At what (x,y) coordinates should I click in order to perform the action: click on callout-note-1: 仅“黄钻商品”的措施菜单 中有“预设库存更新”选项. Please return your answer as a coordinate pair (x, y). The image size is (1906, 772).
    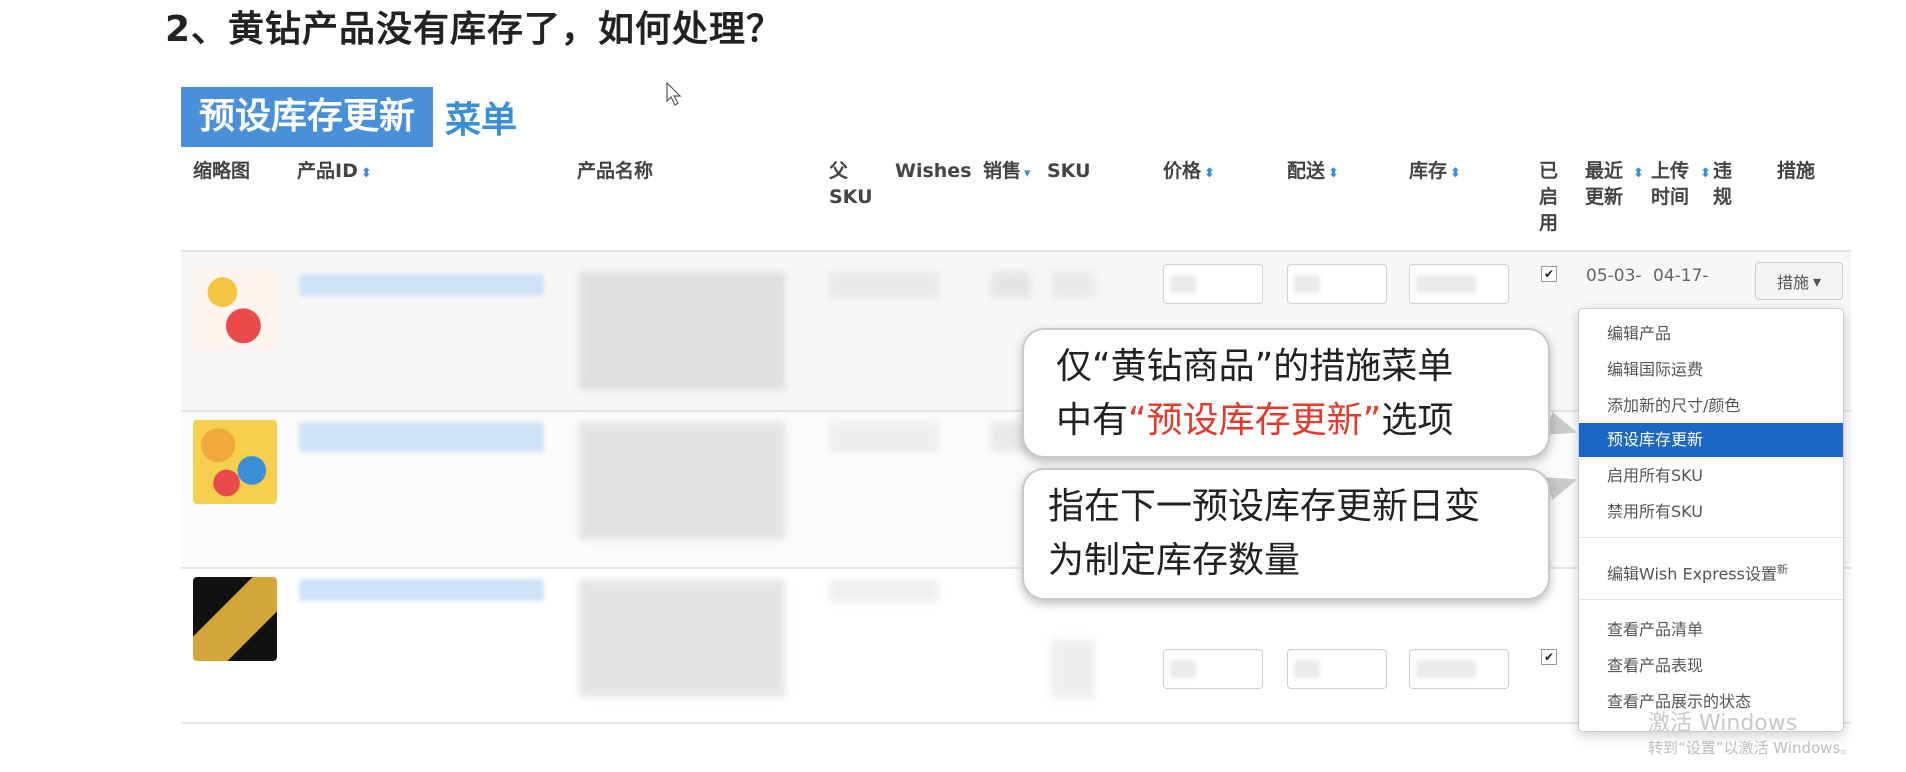
    Looking at the image, I should click on (1286, 393).